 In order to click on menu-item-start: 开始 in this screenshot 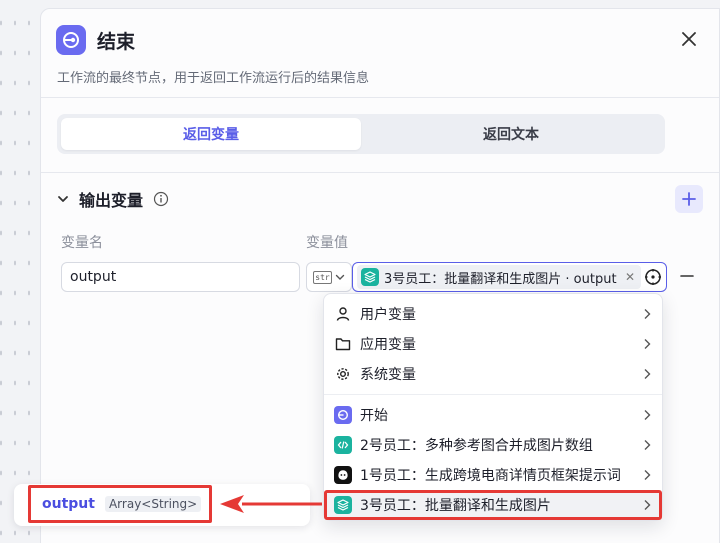, I will do `click(493, 415)`.